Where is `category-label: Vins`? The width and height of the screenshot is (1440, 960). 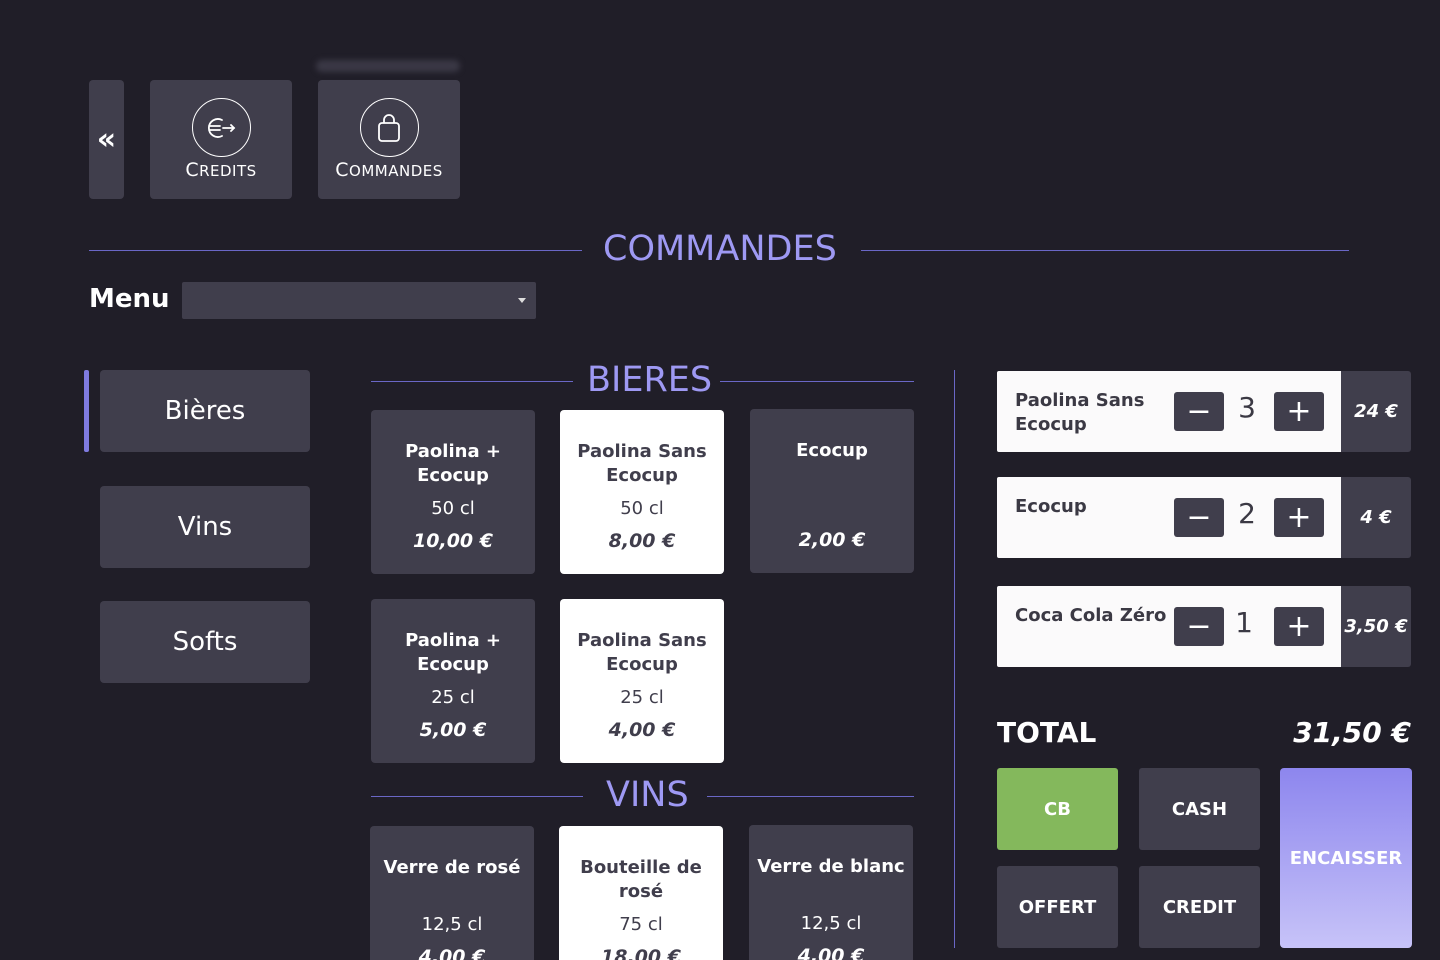
category-label: Vins is located at coordinates (205, 527).